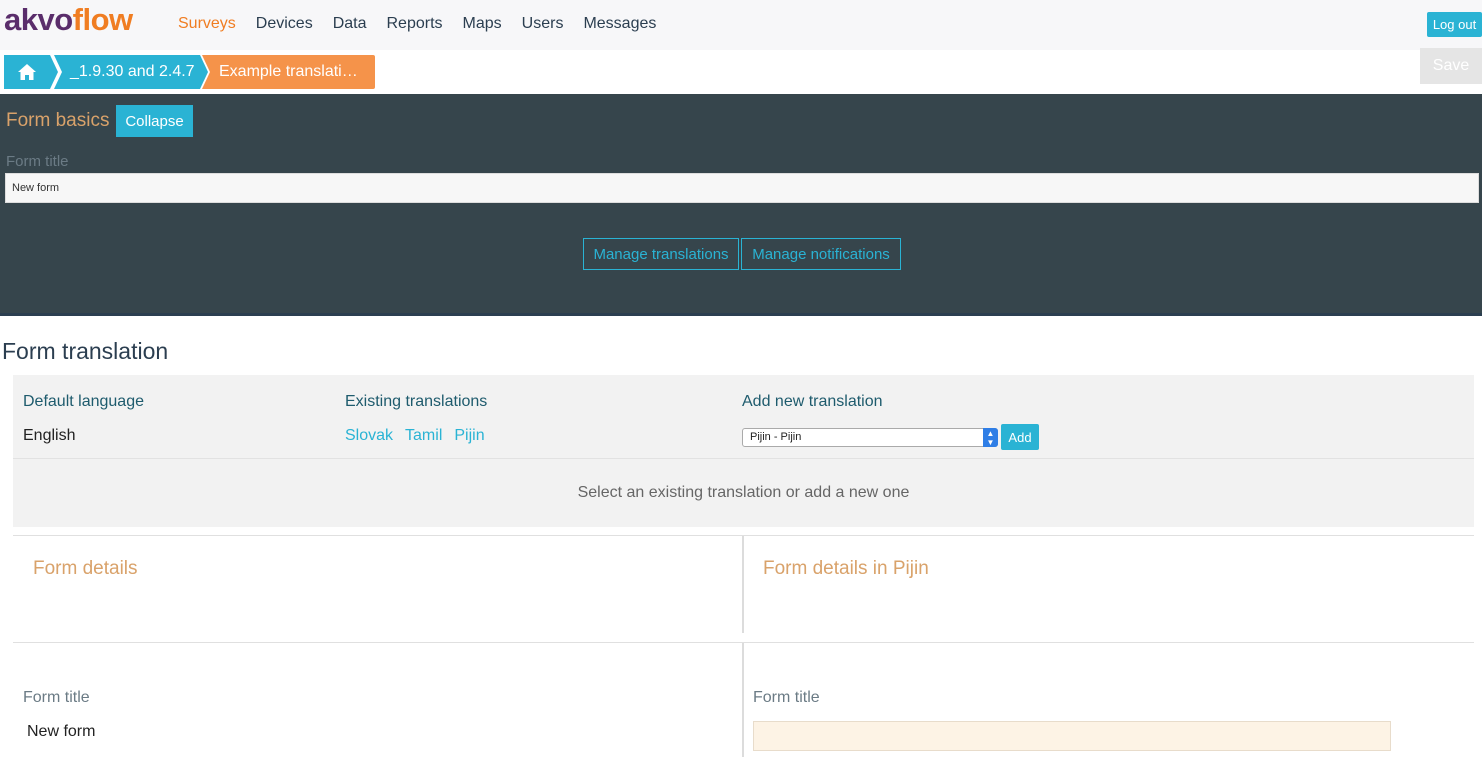 The image size is (1482, 757). What do you see at coordinates (284, 24) in the screenshot?
I see `nav-devices: Devices` at bounding box center [284, 24].